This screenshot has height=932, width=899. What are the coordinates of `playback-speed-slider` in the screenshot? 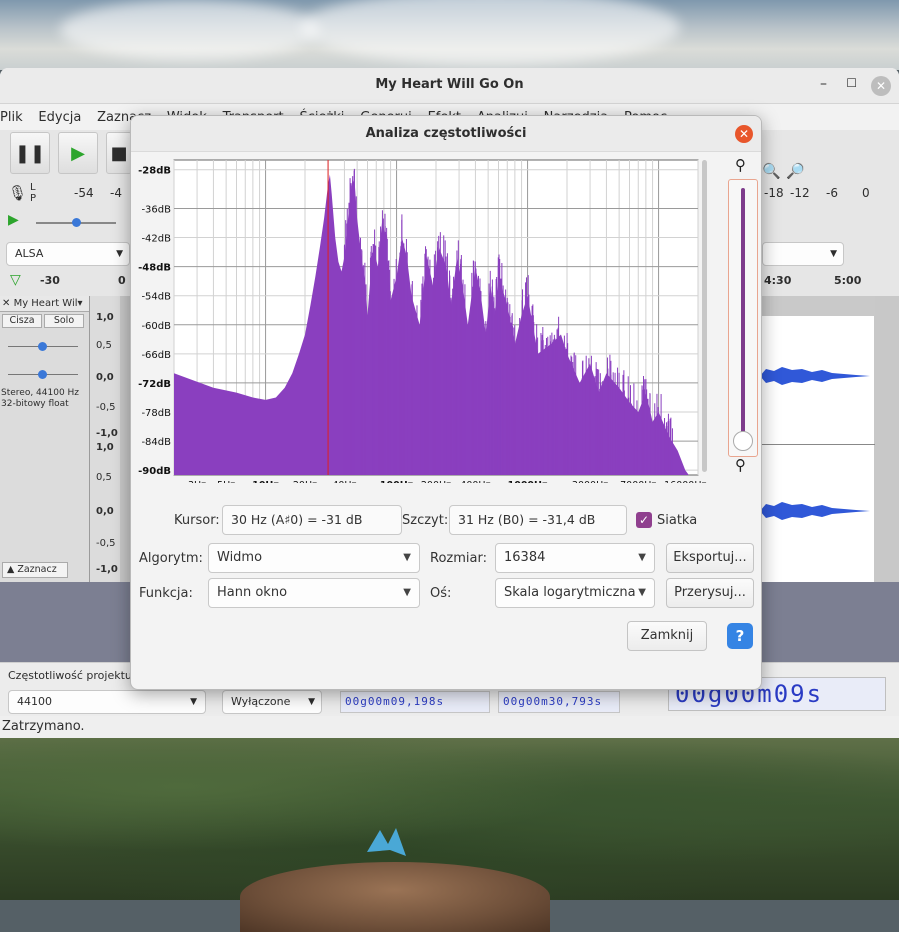 It's located at (76, 222).